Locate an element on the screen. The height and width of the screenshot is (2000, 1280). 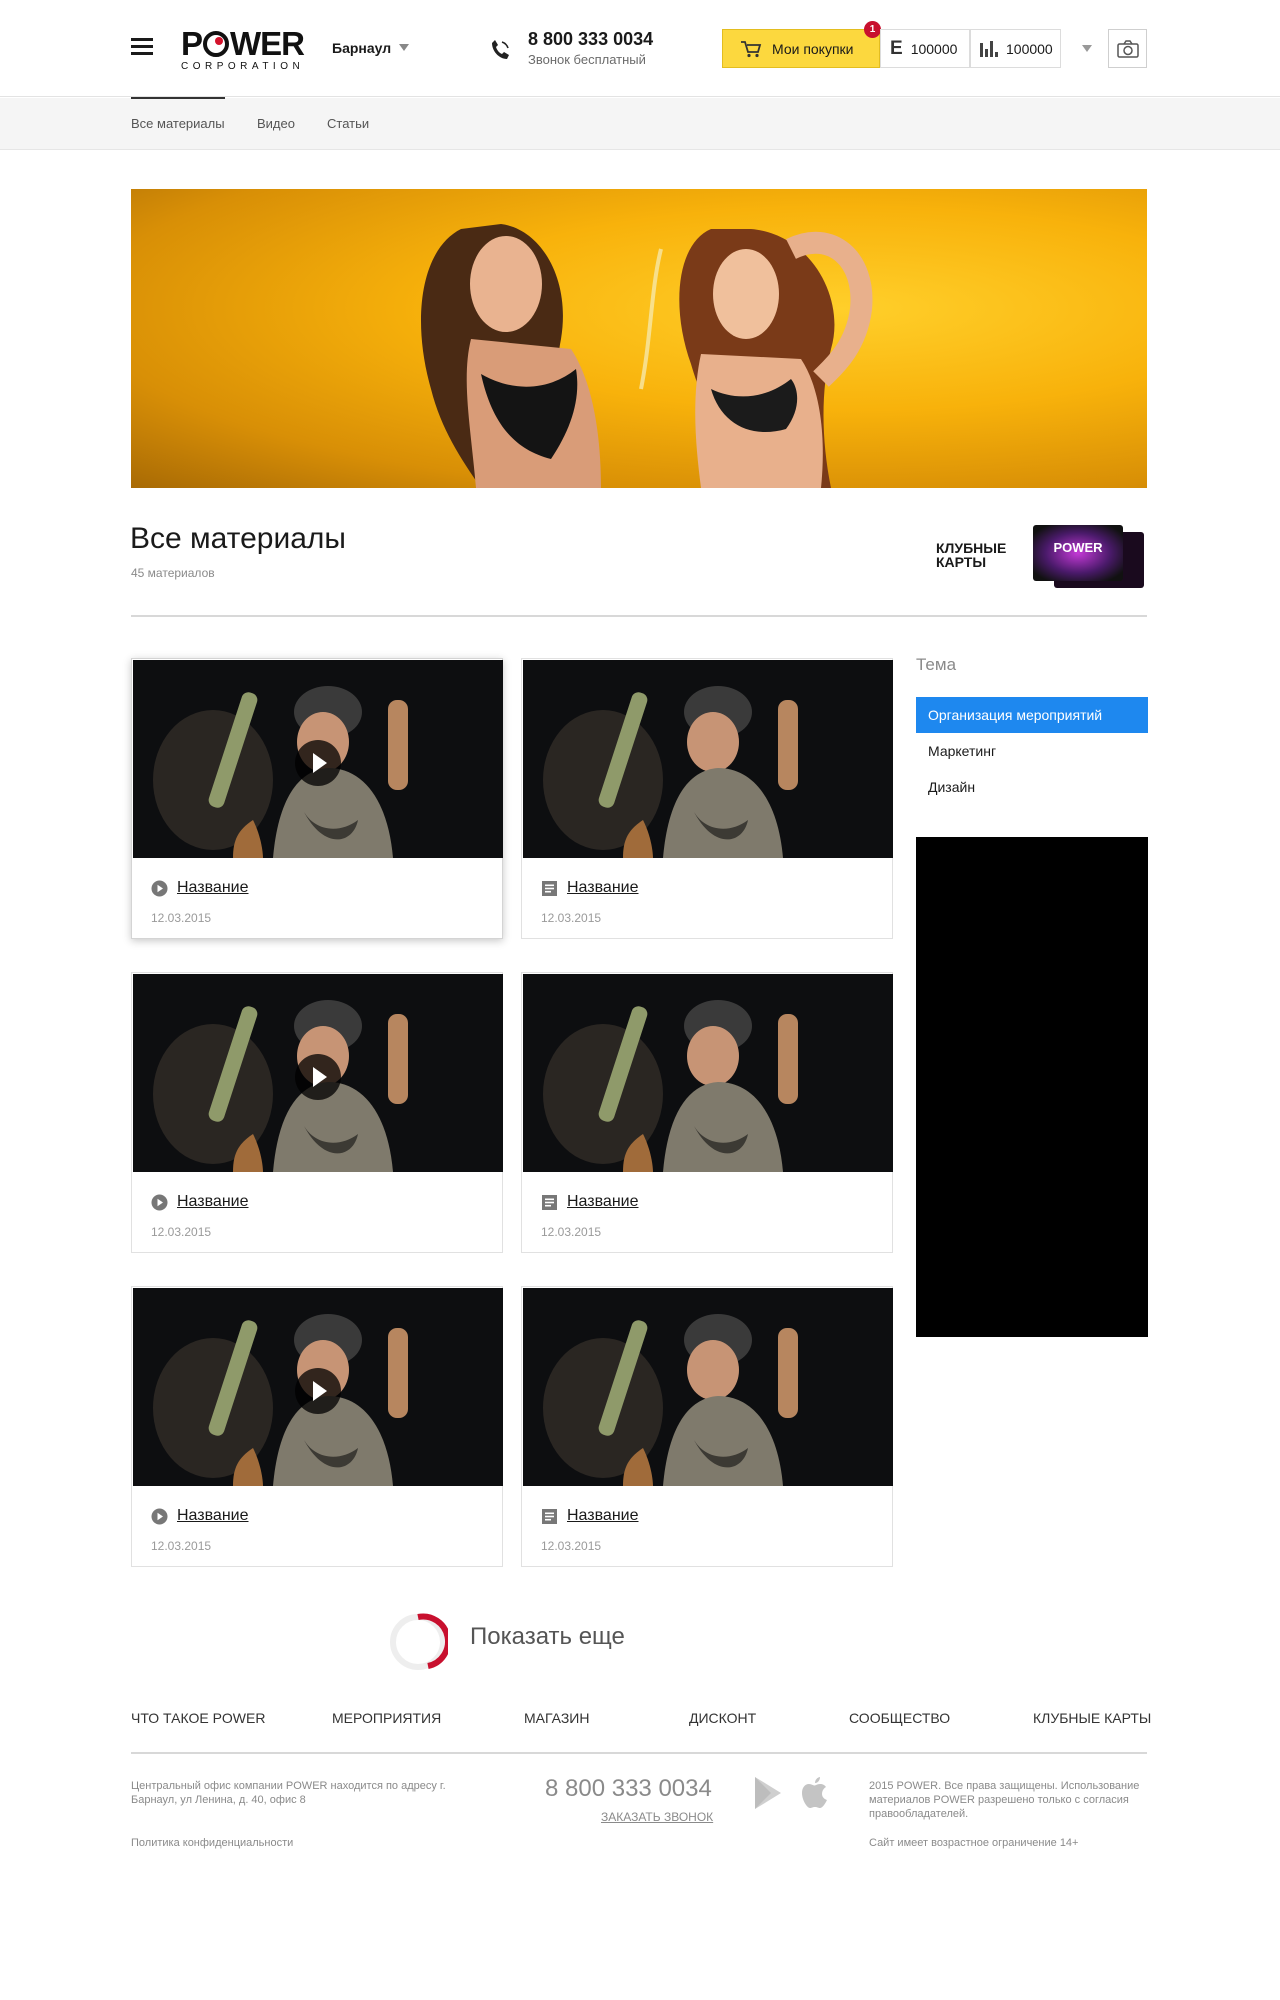
footer-divider is located at coordinates (639, 1753).